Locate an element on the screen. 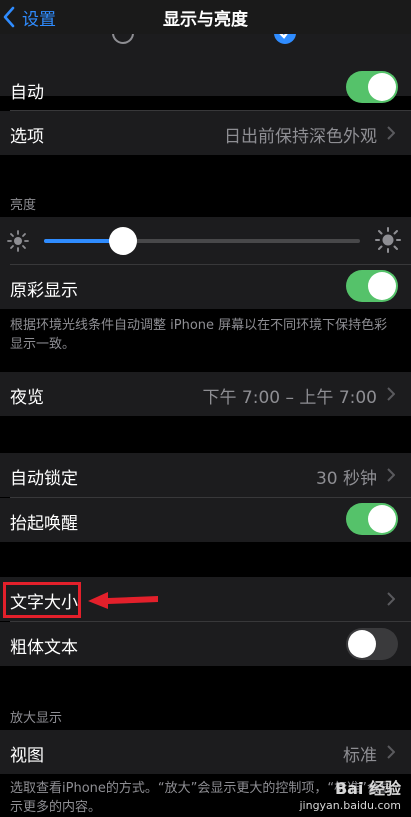  raise-to-wake-row: 抬起唤醒 is located at coordinates (205, 520).